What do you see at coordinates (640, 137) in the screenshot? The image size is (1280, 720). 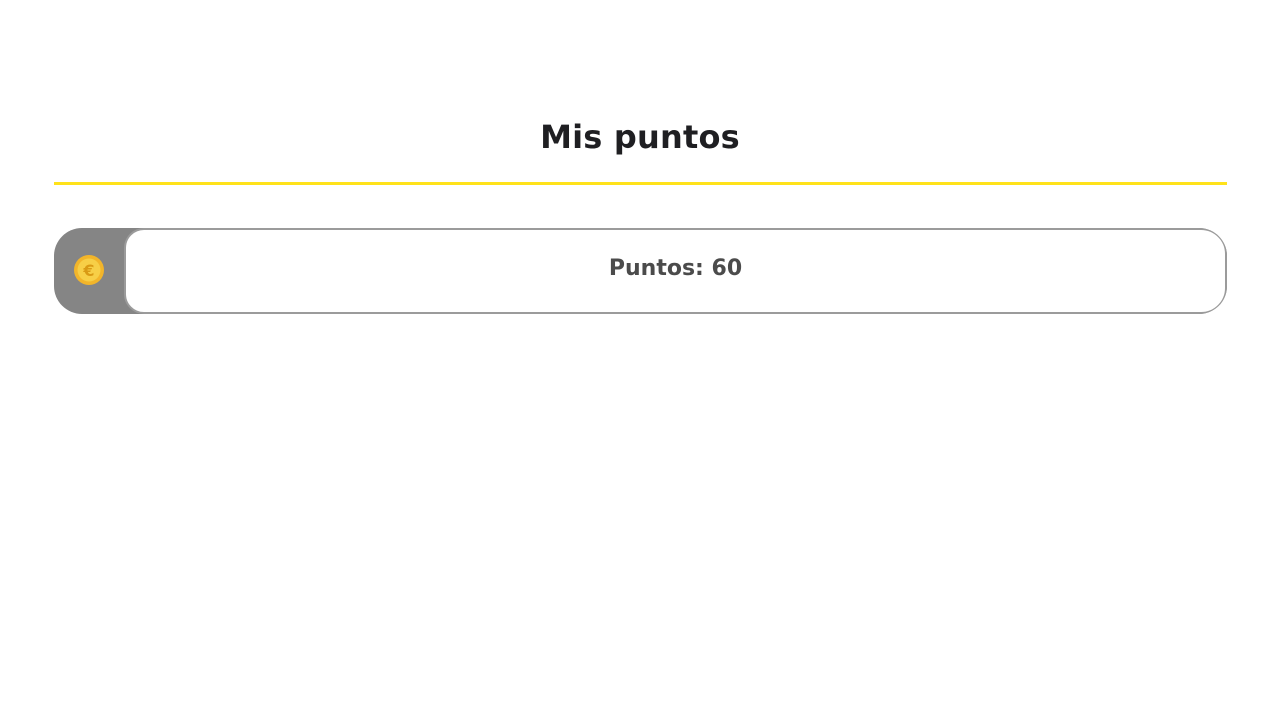 I see `page-title: Mis puntos` at bounding box center [640, 137].